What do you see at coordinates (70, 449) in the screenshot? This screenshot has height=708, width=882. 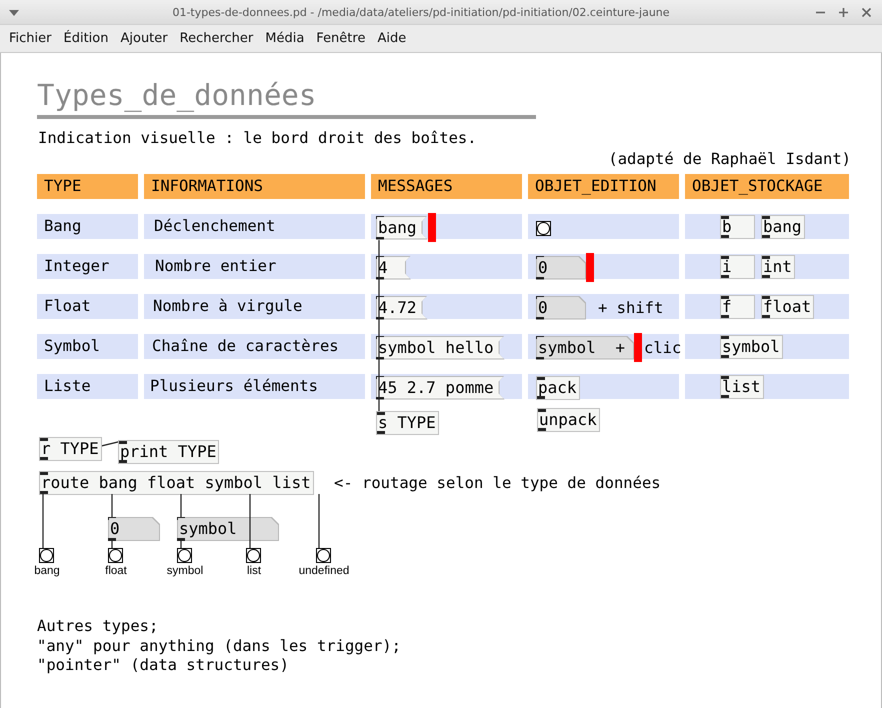 I see `object-box: r TYPE` at bounding box center [70, 449].